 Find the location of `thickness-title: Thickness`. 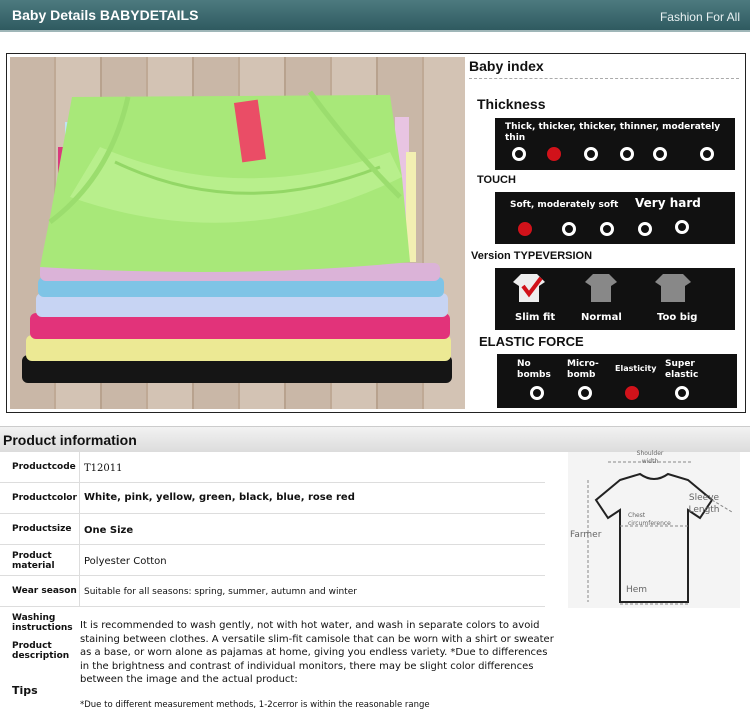

thickness-title: Thickness is located at coordinates (511, 104).